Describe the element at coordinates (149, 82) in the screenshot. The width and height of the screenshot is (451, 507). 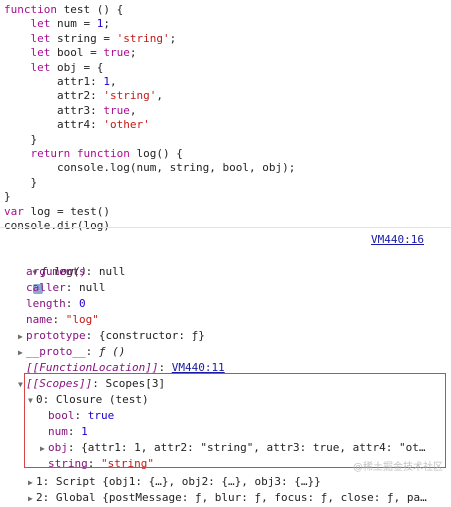
I see `code-line: attr1: 1,` at that location.